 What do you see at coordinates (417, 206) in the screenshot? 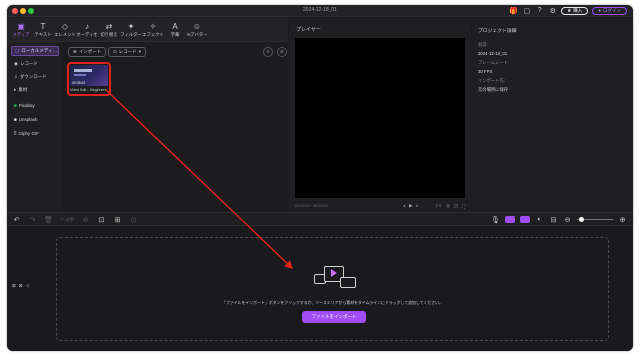
I see `step-forward-icon: ▸` at bounding box center [417, 206].